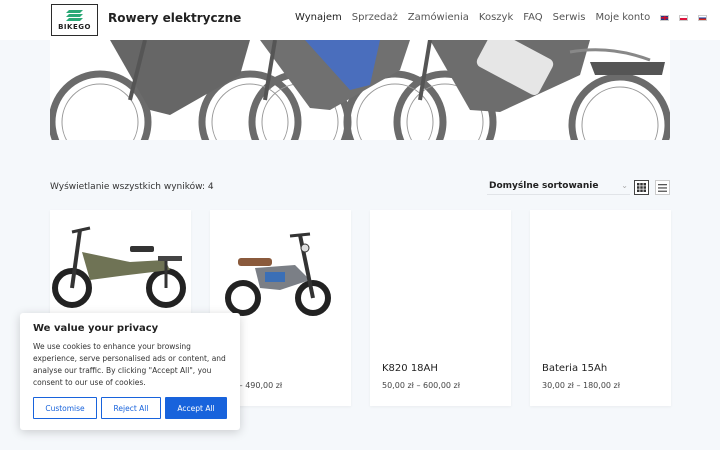  I want to click on ru-flag-icon, so click(703, 17).